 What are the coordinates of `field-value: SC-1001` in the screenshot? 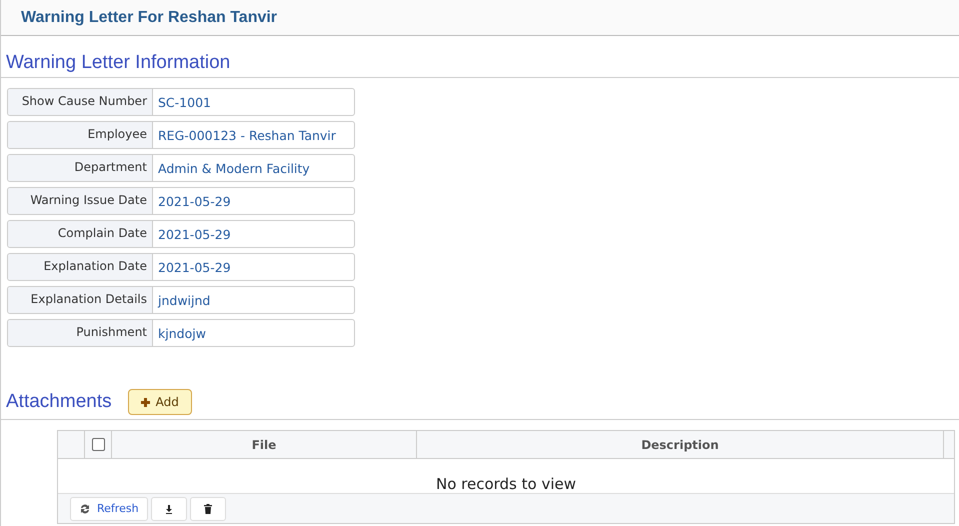 It's located at (184, 103).